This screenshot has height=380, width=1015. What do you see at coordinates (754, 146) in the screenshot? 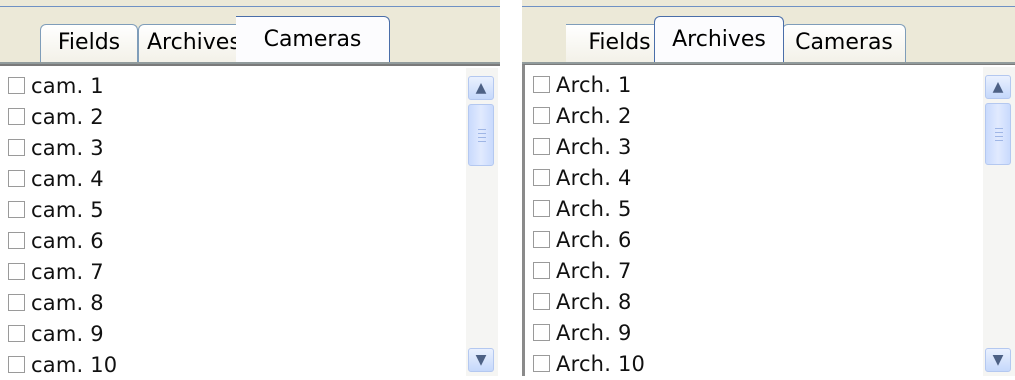
I see `list-item: Arch. 3` at bounding box center [754, 146].